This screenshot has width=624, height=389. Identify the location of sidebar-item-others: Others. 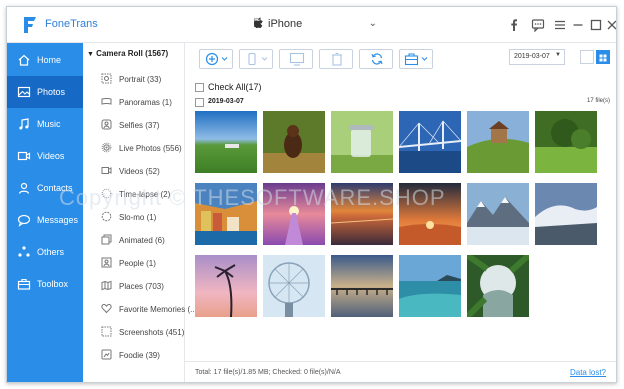
(45, 252).